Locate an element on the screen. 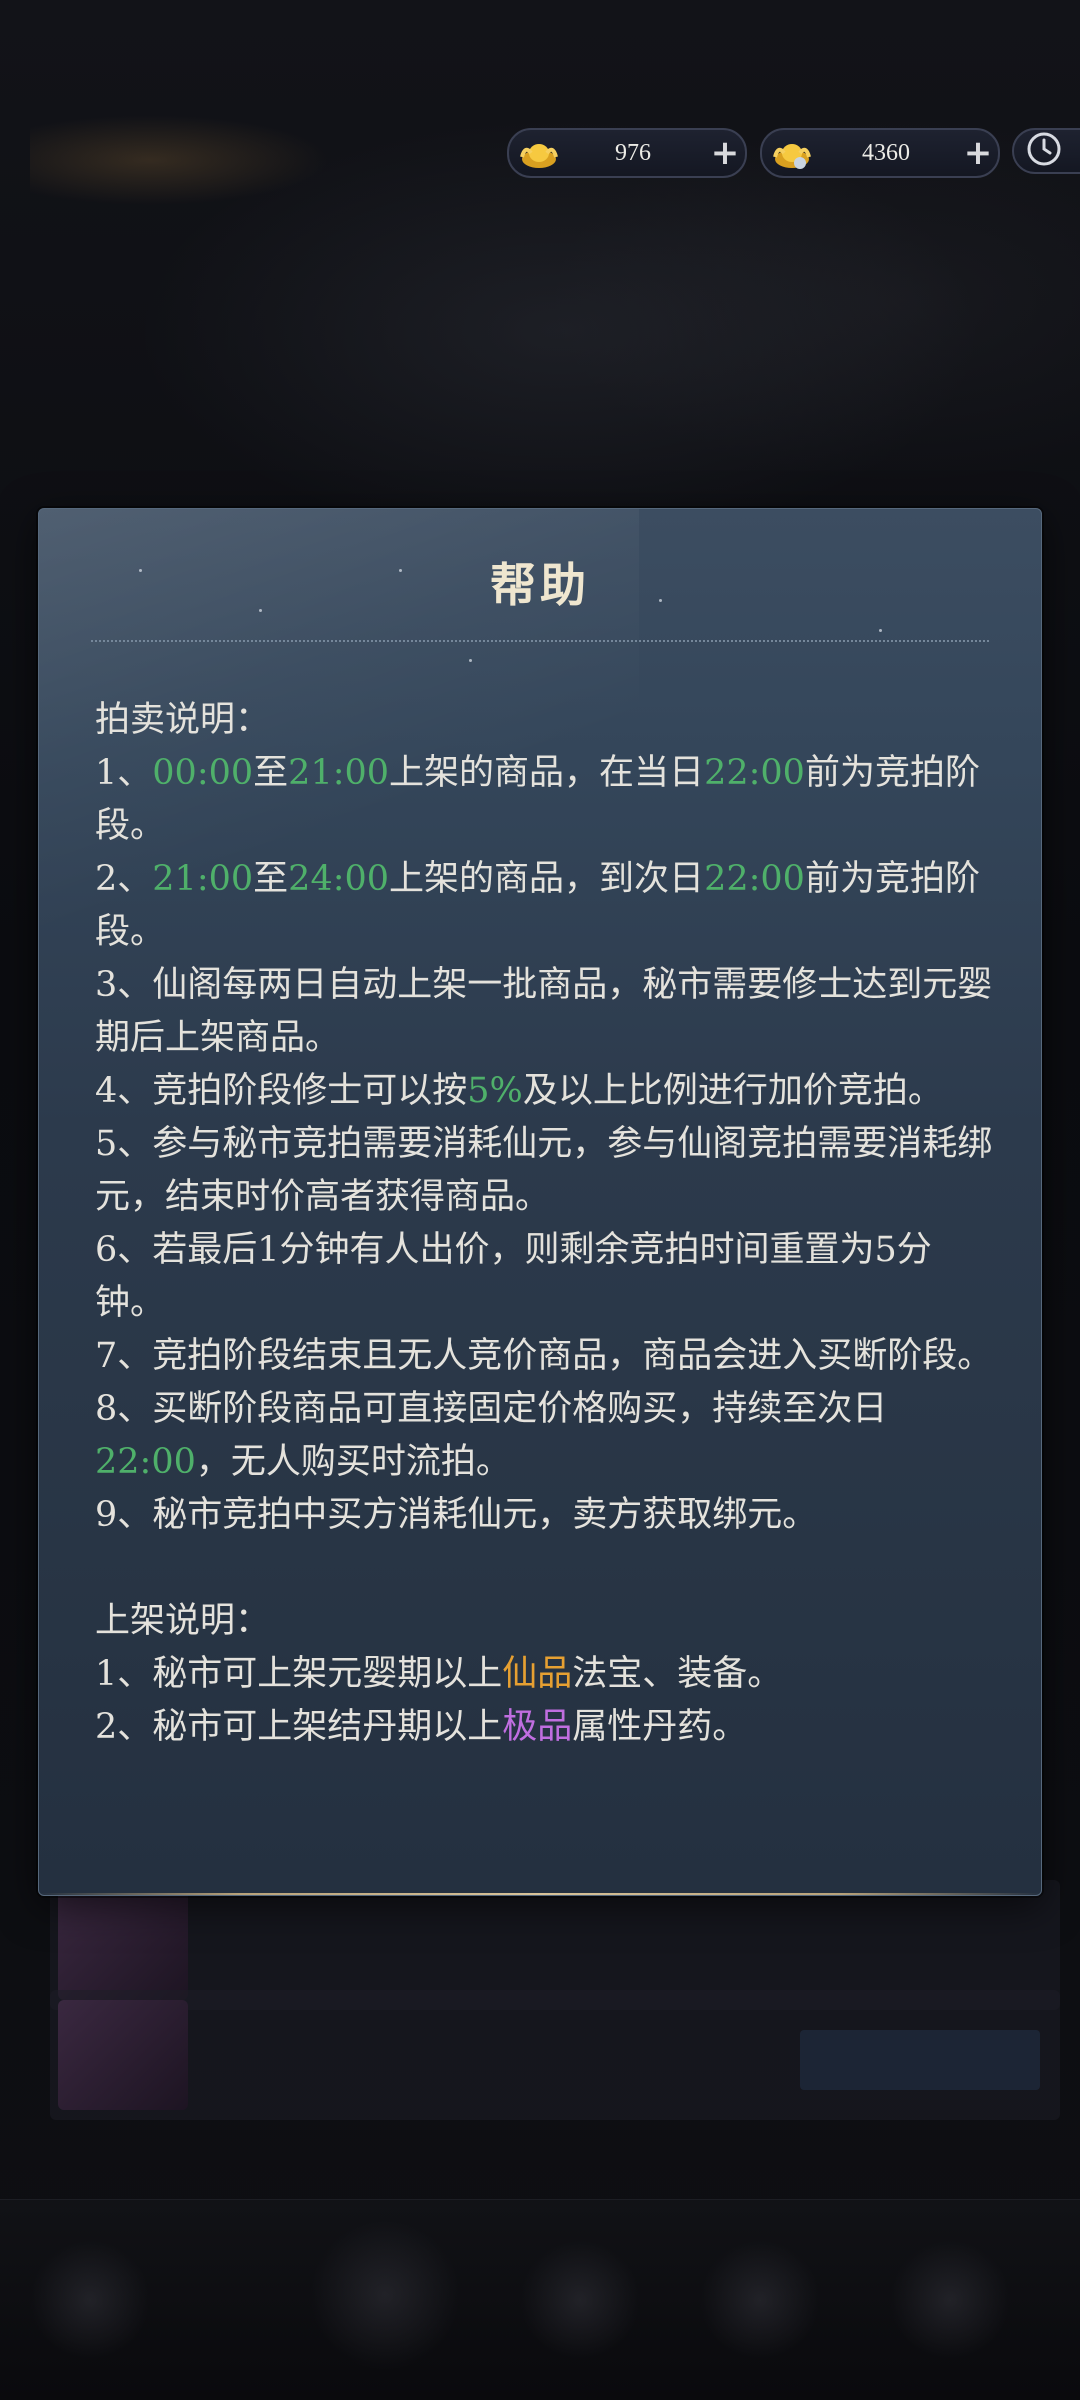 Image resolution: width=1080 pixels, height=2400 pixels. bound-gold-ingot-icon is located at coordinates (792, 153).